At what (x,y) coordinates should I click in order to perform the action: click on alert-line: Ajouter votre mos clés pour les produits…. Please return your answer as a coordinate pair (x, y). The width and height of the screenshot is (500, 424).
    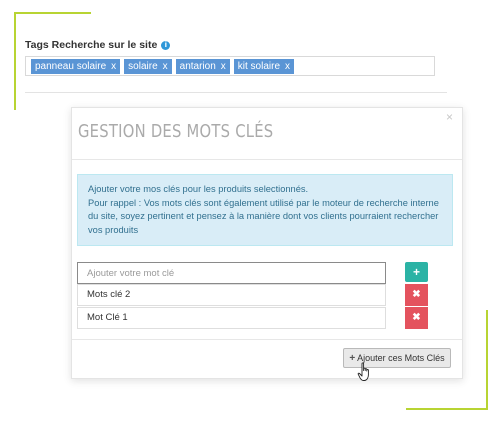
    Looking at the image, I should click on (198, 189).